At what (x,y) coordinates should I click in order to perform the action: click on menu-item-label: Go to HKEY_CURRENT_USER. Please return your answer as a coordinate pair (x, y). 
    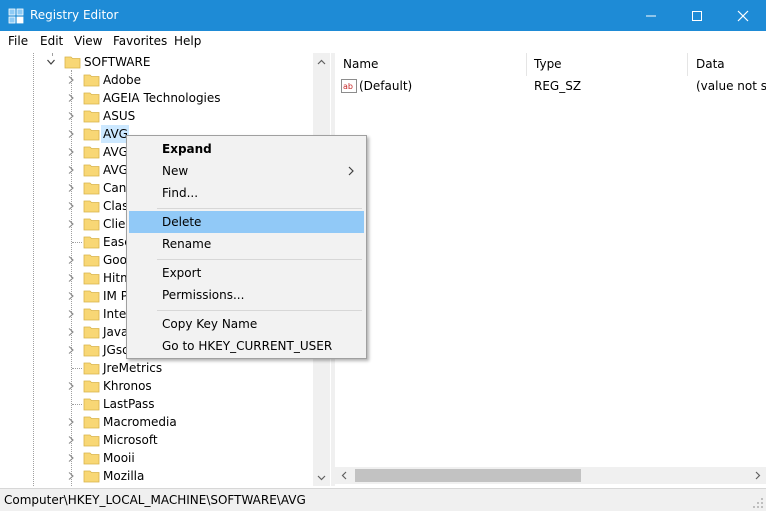
    Looking at the image, I should click on (247, 346).